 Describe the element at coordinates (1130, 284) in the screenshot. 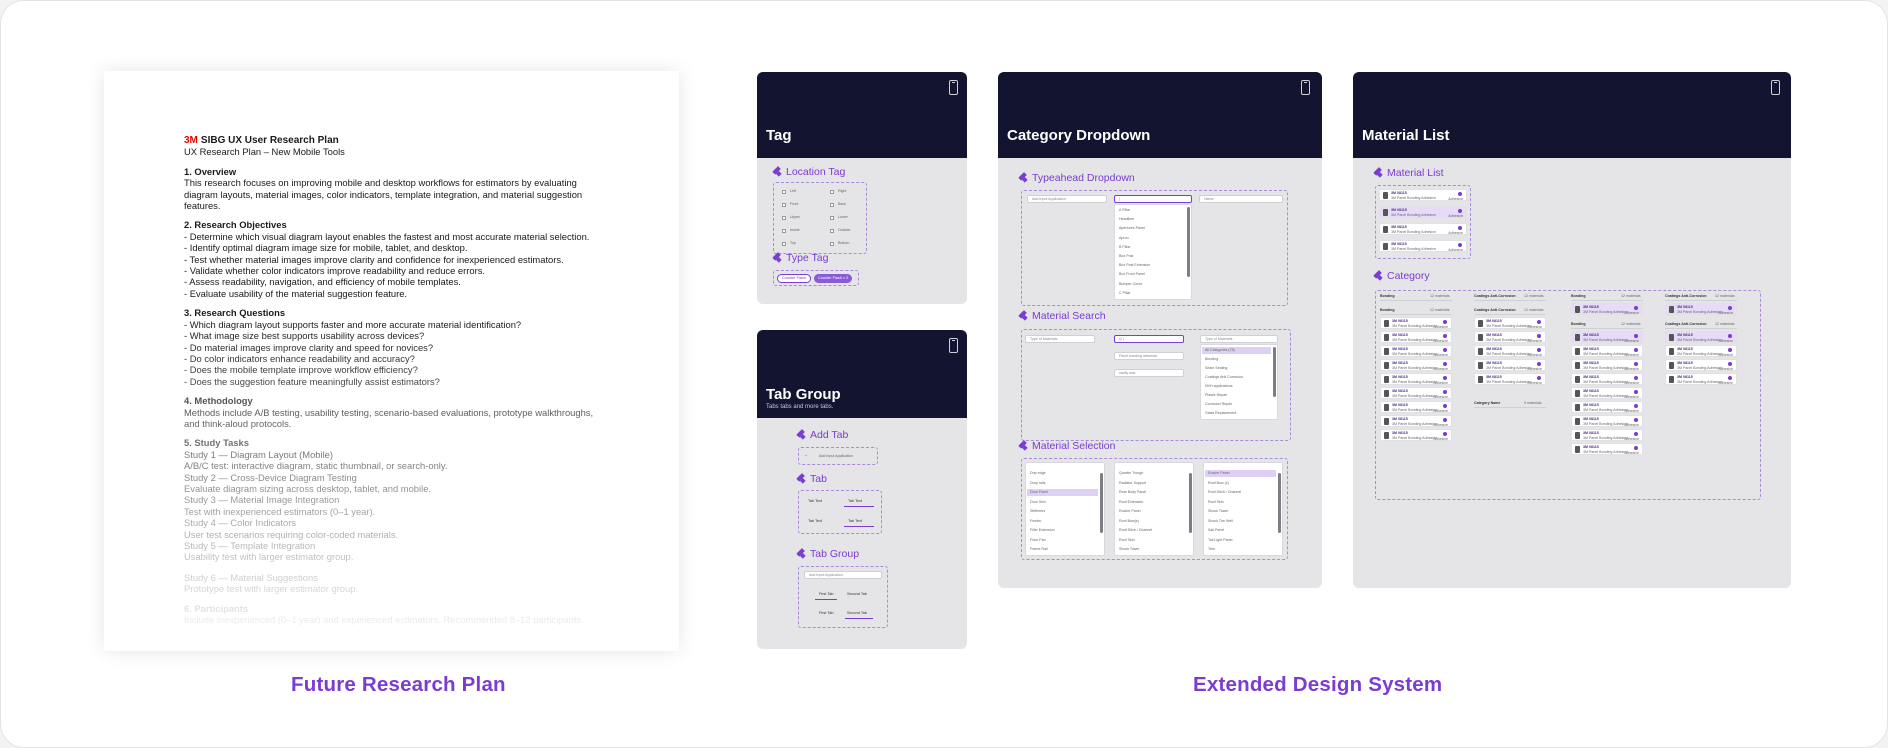

I see `dropdown-option: Bumper Cover` at that location.